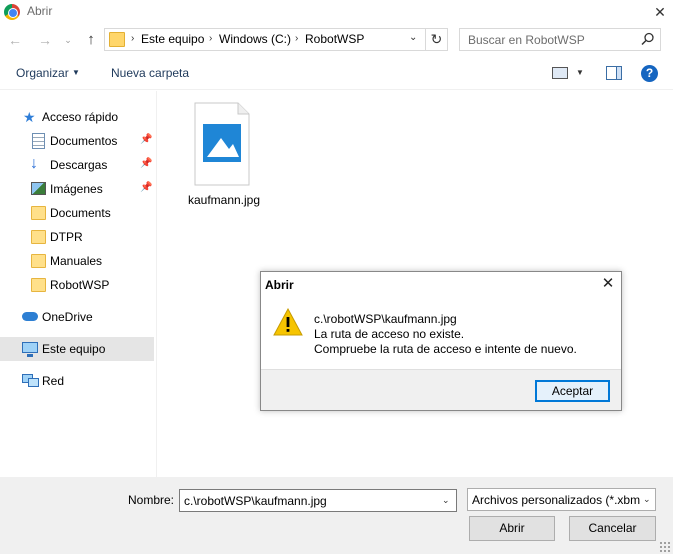 This screenshot has height=554, width=673. What do you see at coordinates (336, 12) in the screenshot?
I see `title-bar: Abrir ✕` at bounding box center [336, 12].